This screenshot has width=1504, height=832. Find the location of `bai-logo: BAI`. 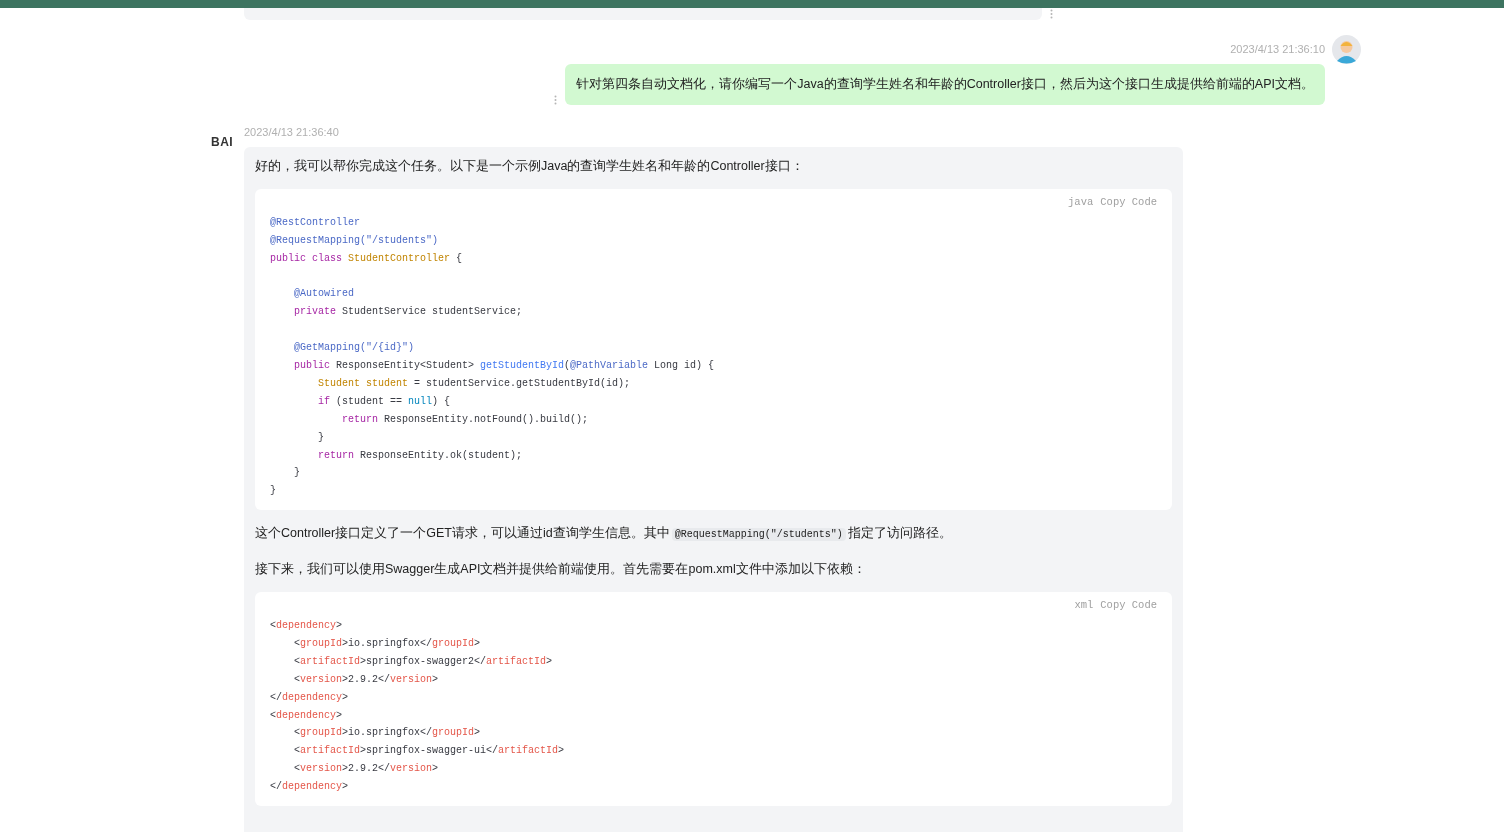

bai-logo: BAI is located at coordinates (222, 142).